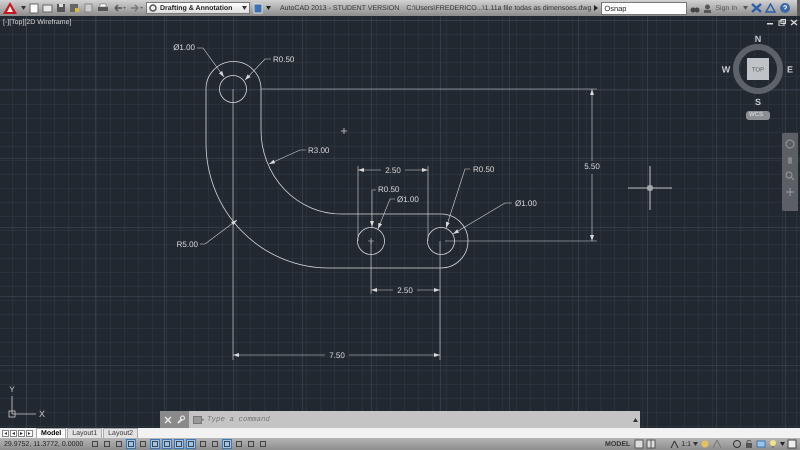  What do you see at coordinates (596, 8) in the screenshot?
I see `caret-right-icon` at bounding box center [596, 8].